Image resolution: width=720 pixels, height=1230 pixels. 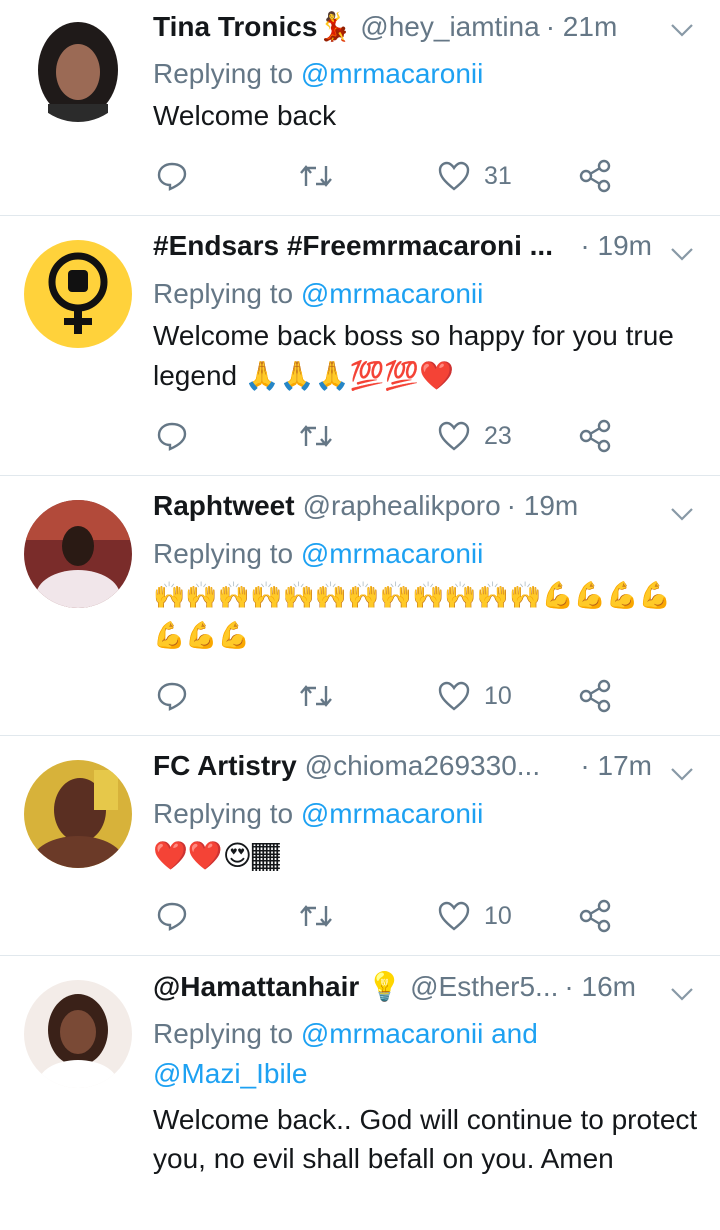 I want to click on name-emoji: 💃, so click(x=335, y=26).